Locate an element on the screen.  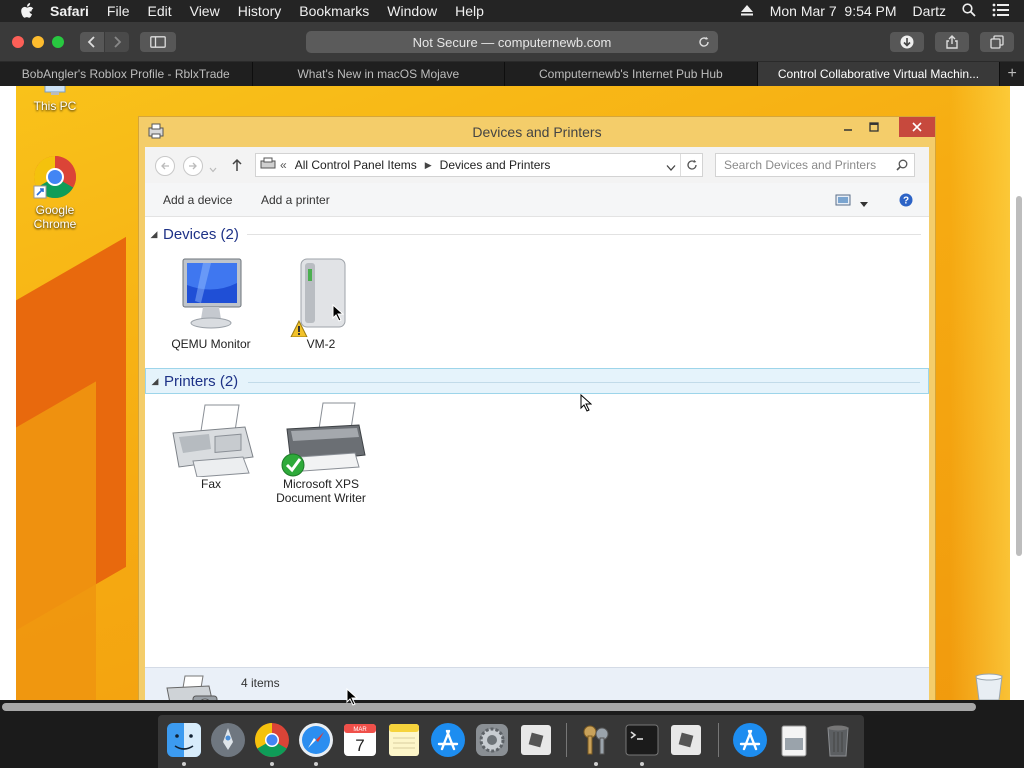
share-button is located at coordinates (952, 42).